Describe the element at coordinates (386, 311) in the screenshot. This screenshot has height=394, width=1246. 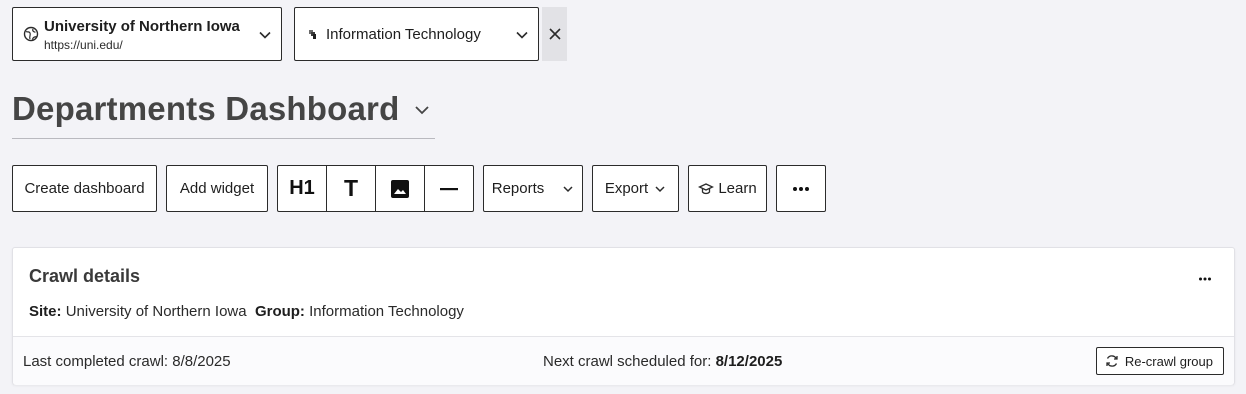
I see `group-value: Information Technology` at that location.